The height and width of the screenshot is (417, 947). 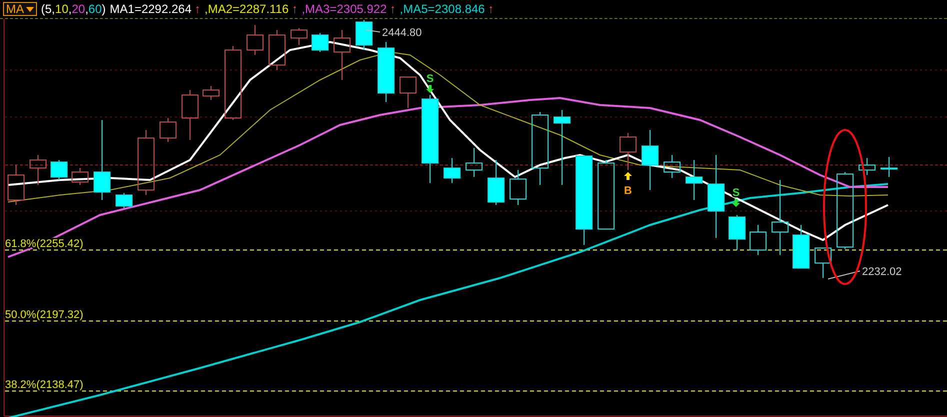 I want to click on price-label: 2232.02, so click(x=882, y=272).